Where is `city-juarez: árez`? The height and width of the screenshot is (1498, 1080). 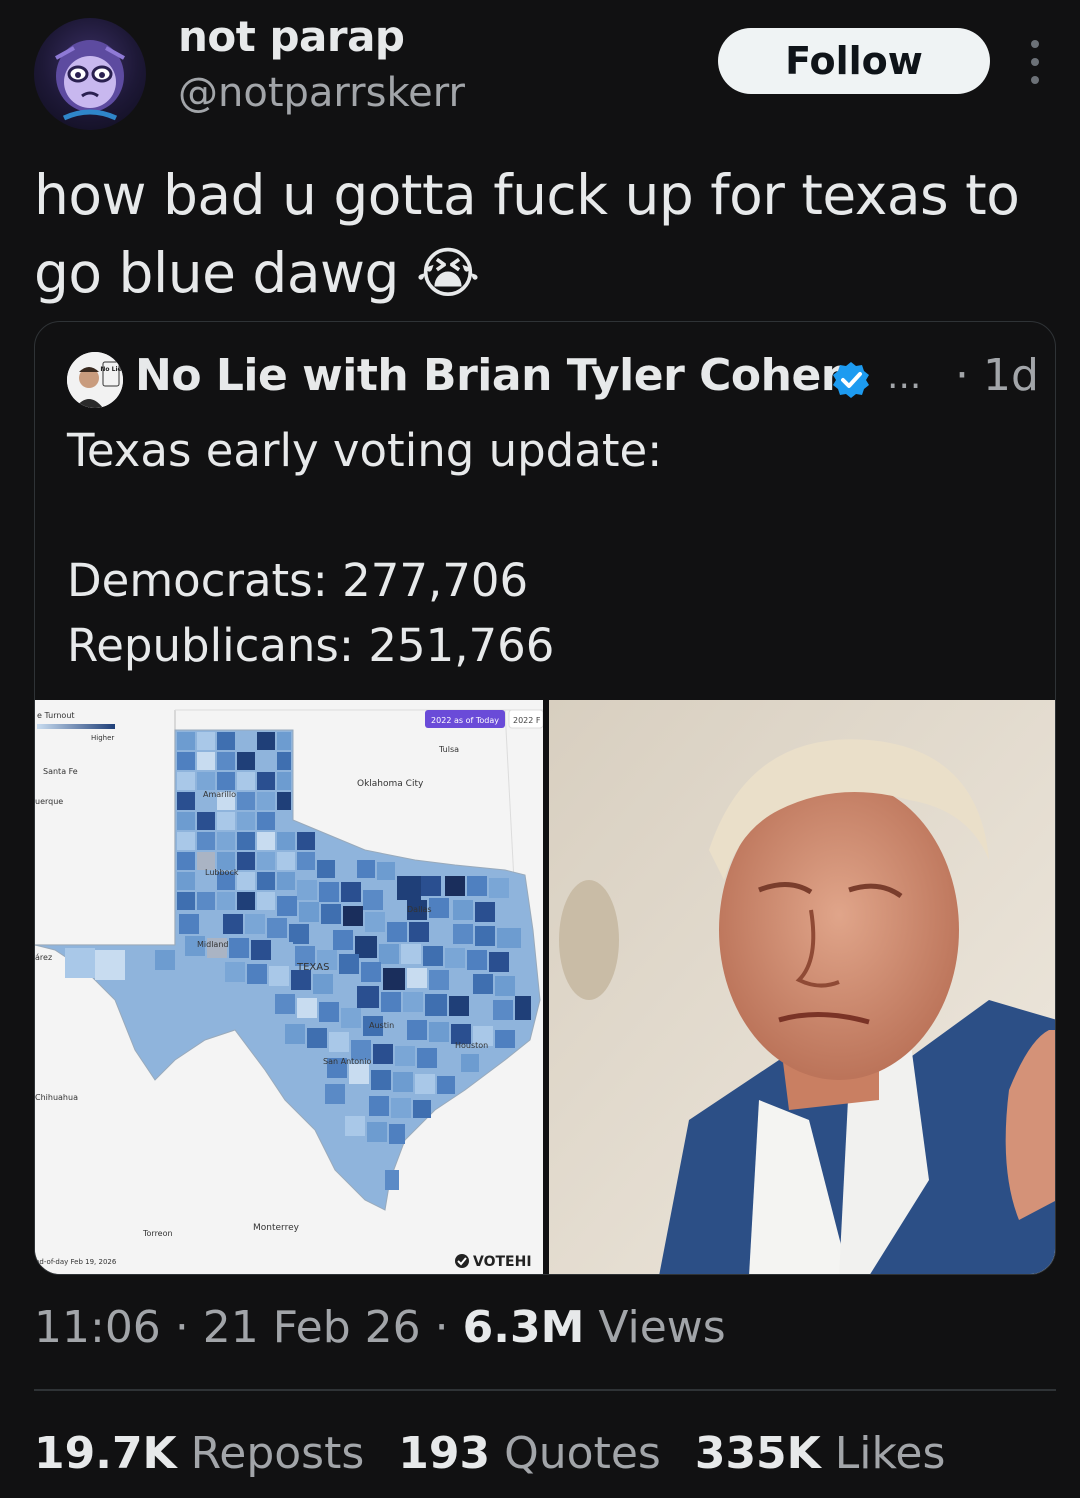
city-juarez: árez is located at coordinates (43, 957).